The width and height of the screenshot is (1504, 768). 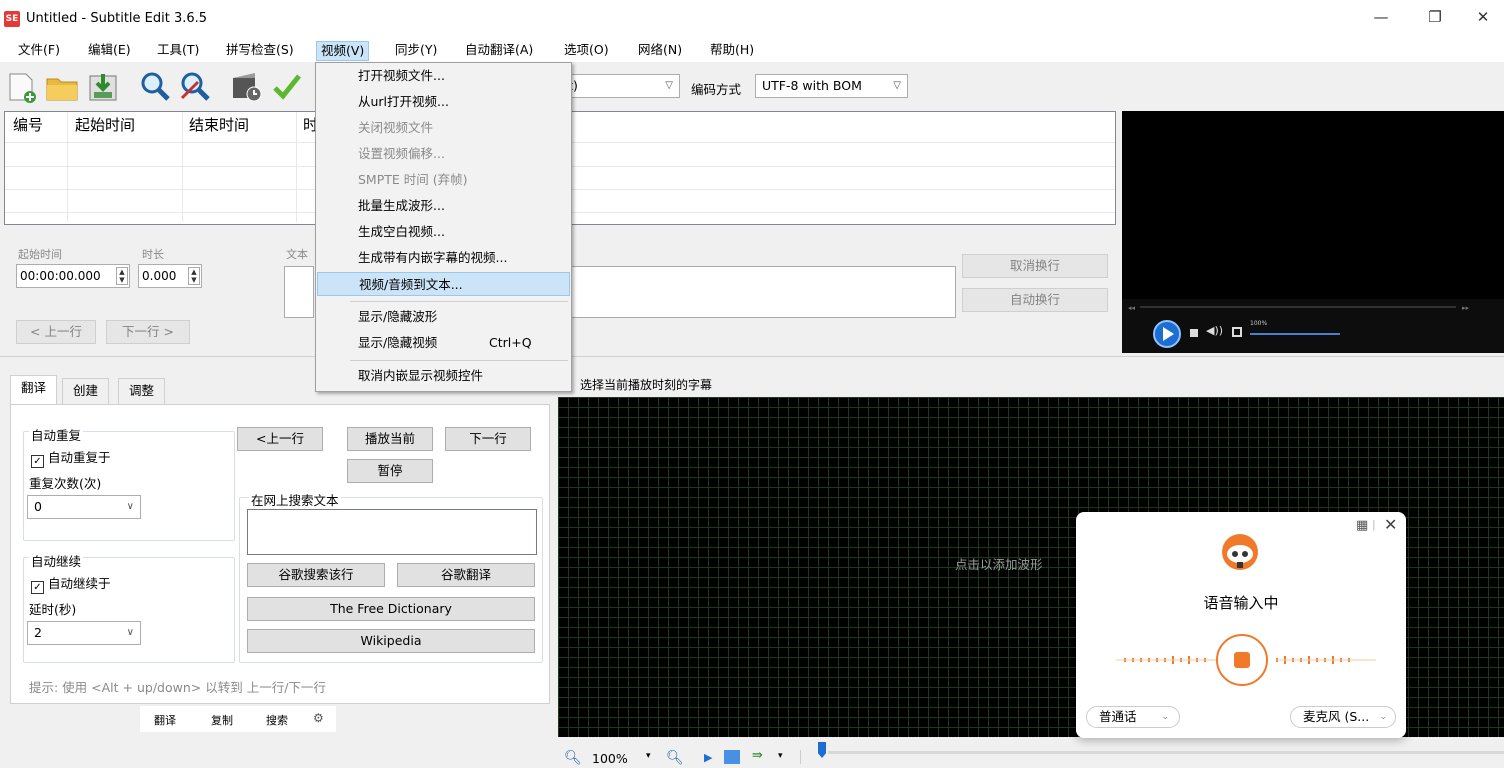 I want to click on next-button: 下一行, so click(x=488, y=439).